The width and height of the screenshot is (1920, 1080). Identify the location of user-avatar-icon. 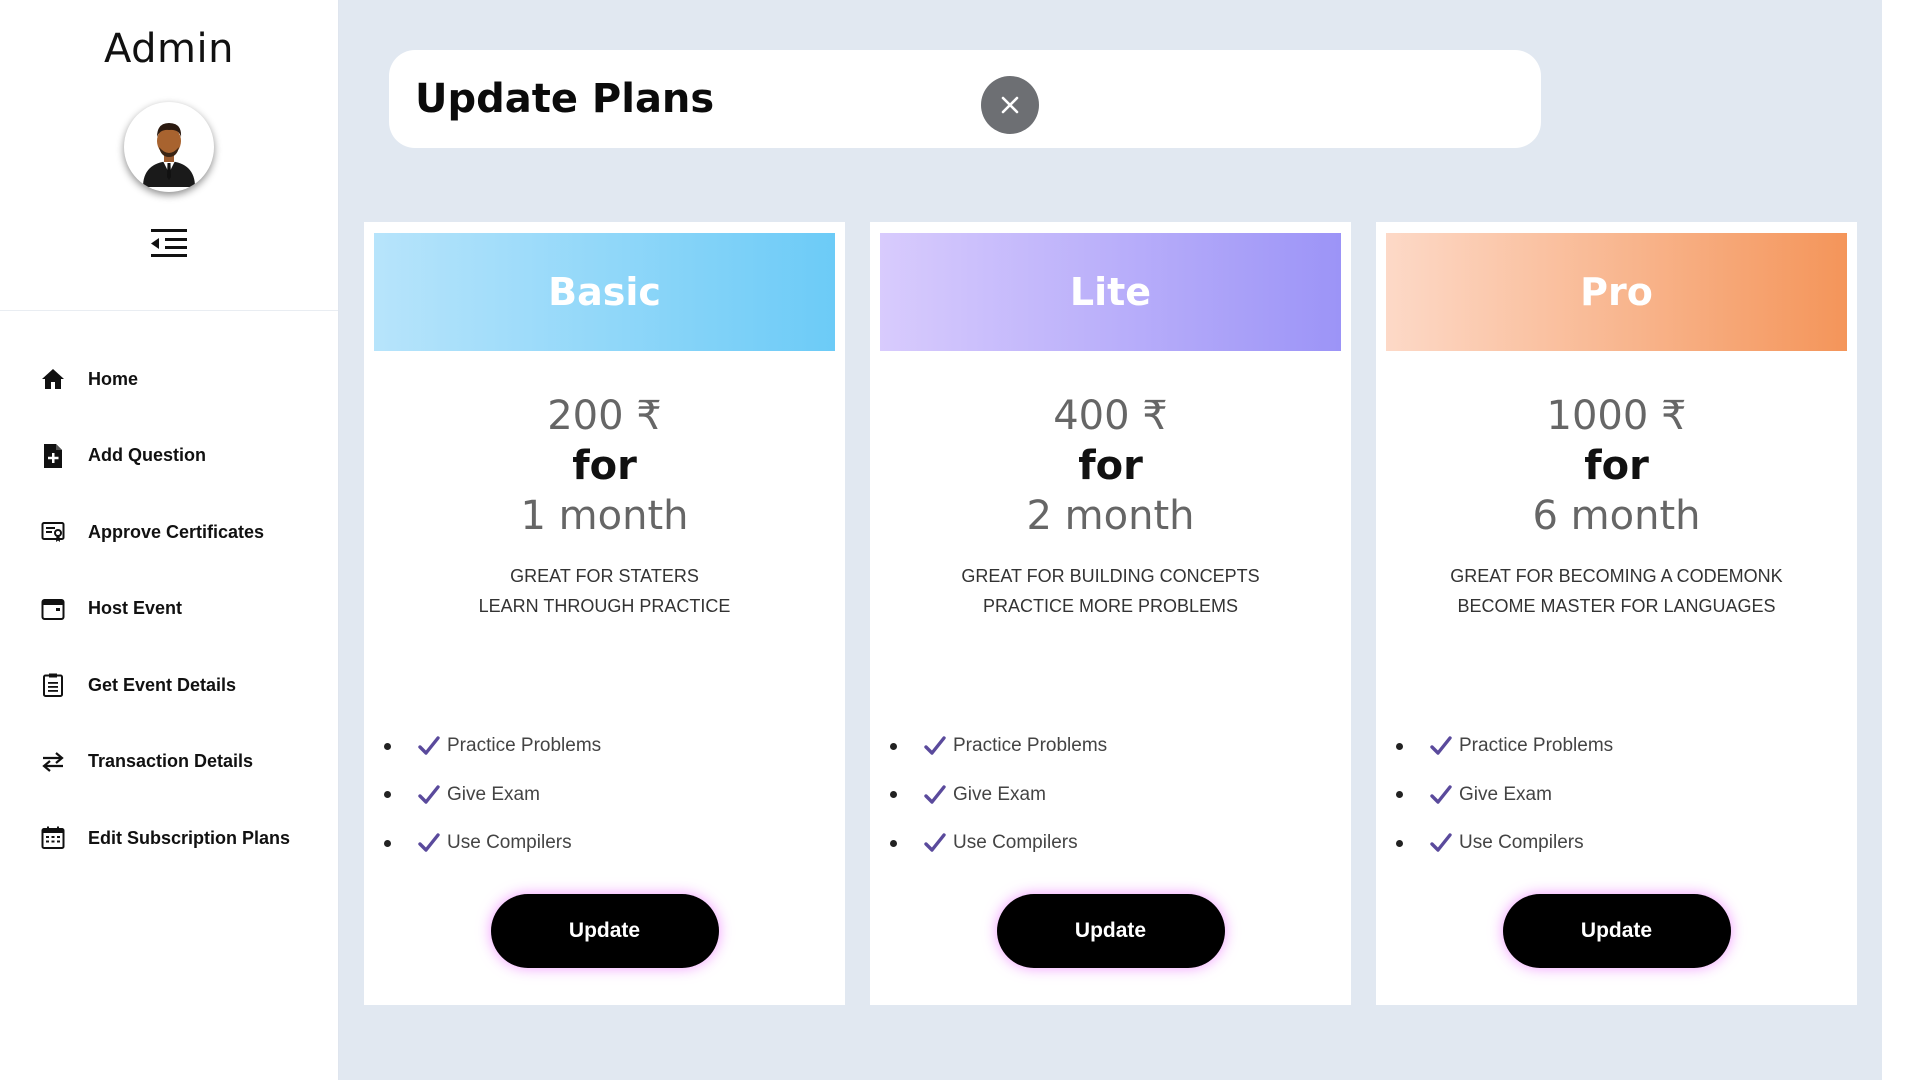
(169, 147).